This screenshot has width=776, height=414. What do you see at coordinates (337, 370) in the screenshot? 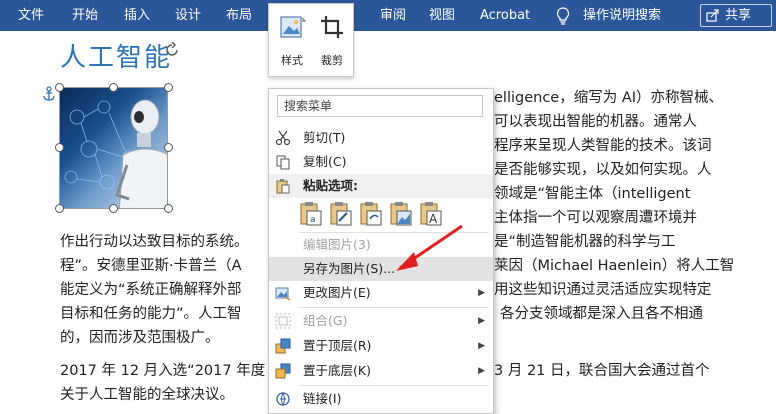
I see `menu-item-label: 置于底层(K)` at bounding box center [337, 370].